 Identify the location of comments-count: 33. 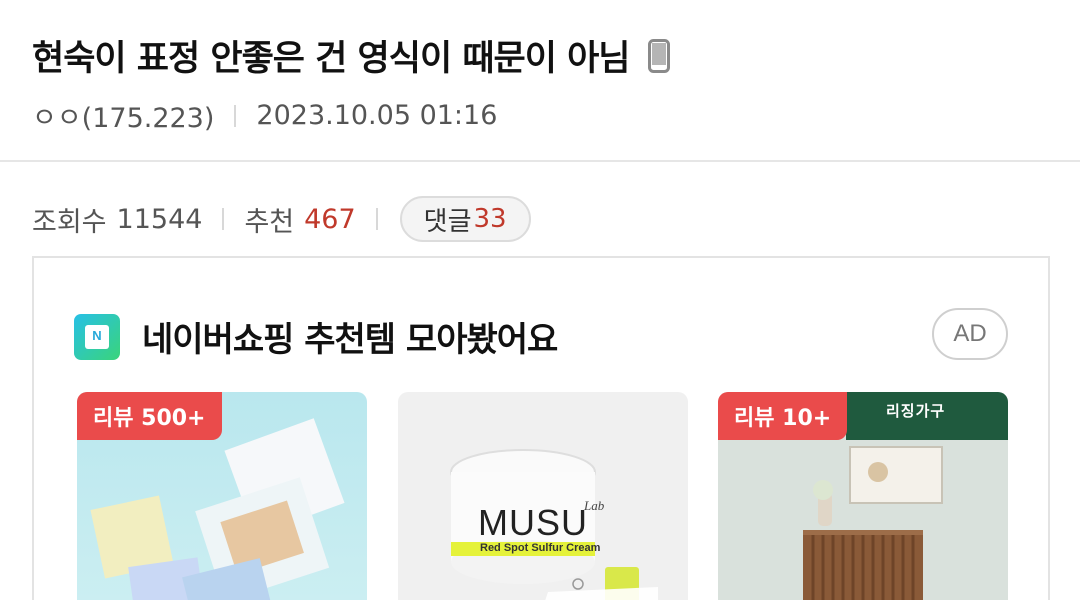
(490, 219).